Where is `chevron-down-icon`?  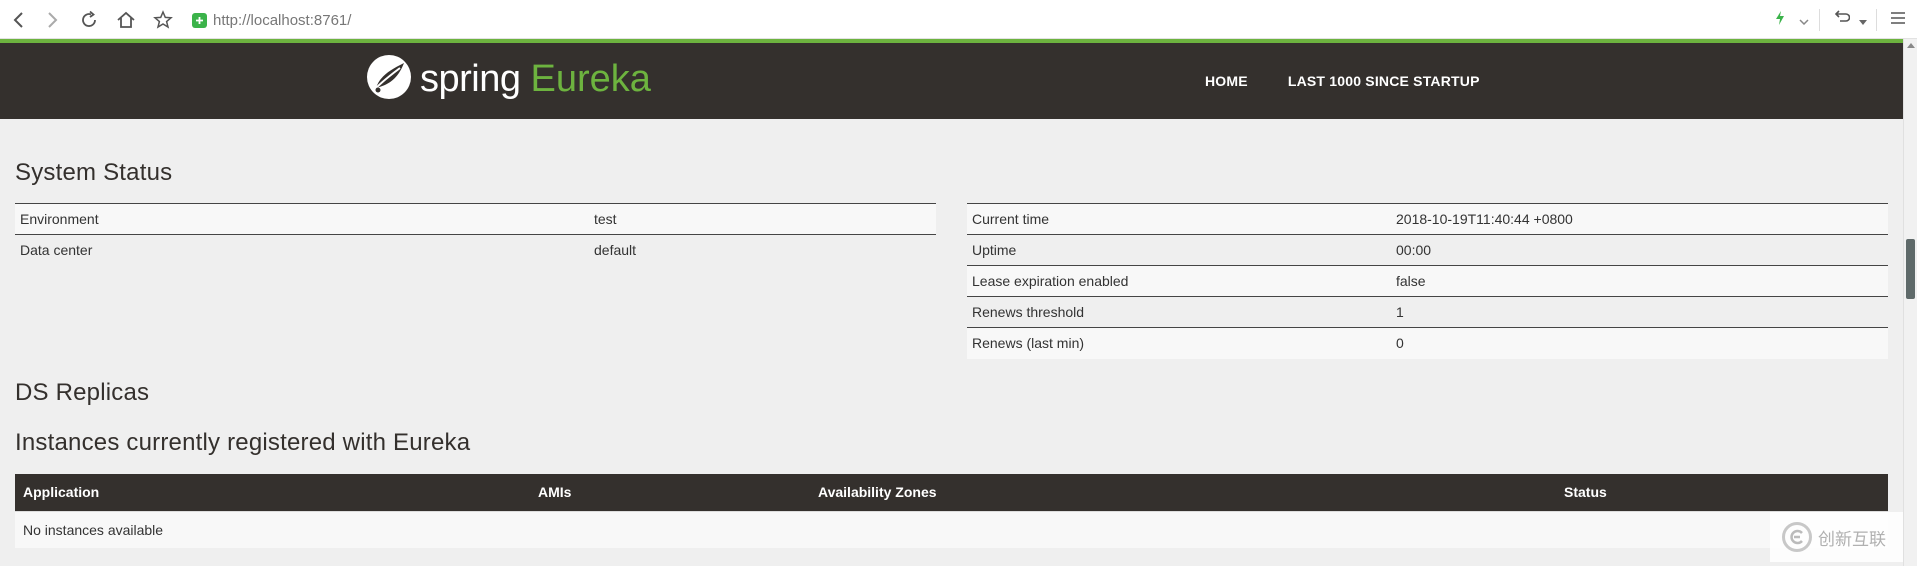 chevron-down-icon is located at coordinates (1804, 19).